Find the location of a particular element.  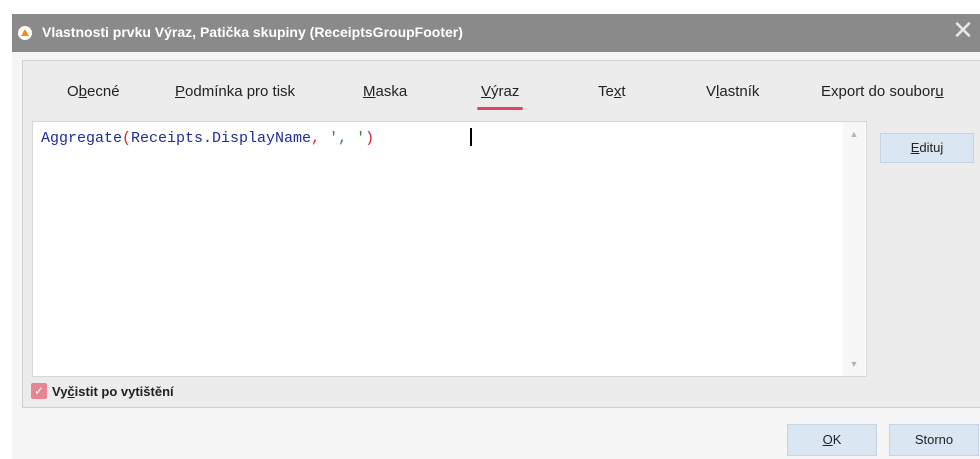

tab-obecne: Obecné is located at coordinates (93, 91).